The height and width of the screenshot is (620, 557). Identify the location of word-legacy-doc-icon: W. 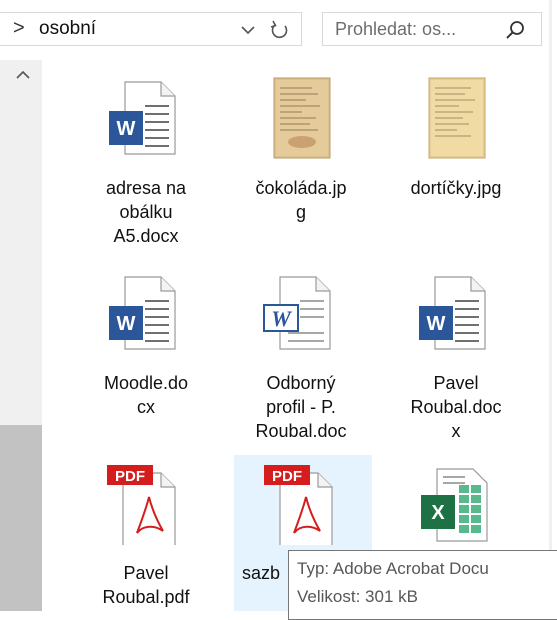
(297, 313).